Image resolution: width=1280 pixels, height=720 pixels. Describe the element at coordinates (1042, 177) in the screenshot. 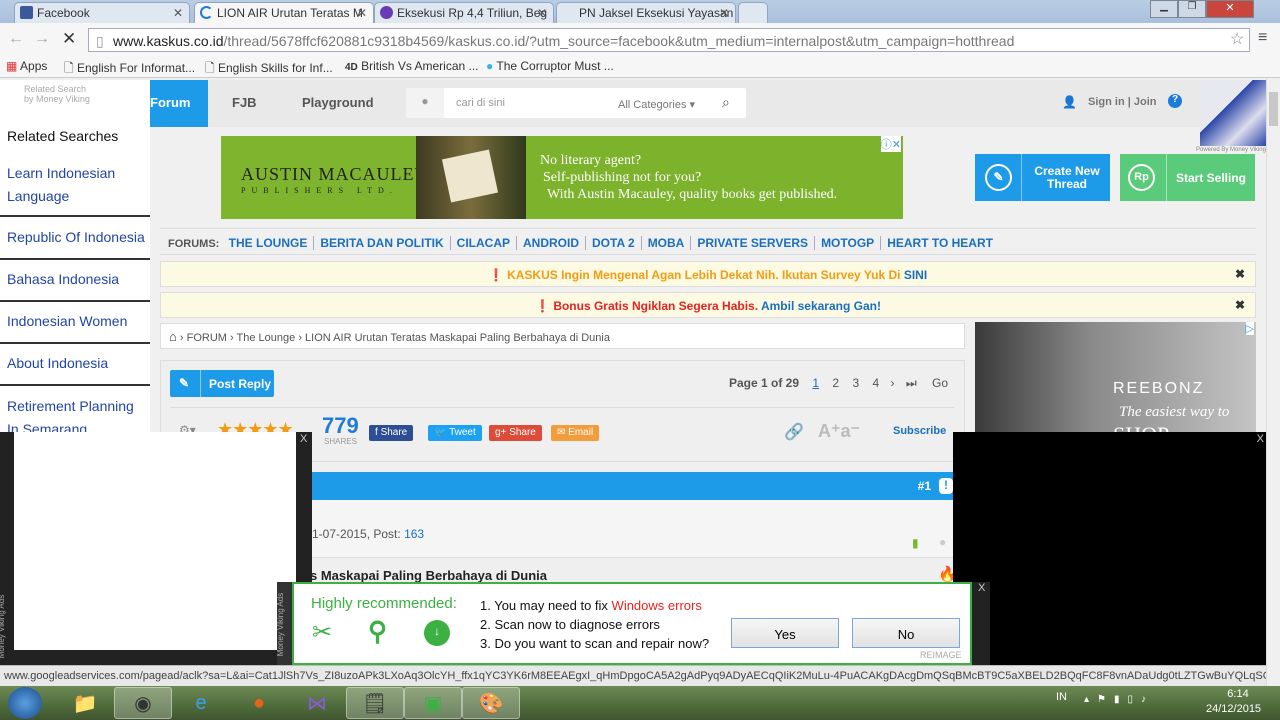

I see `create-thread-button: ✎ Create New Thread` at that location.